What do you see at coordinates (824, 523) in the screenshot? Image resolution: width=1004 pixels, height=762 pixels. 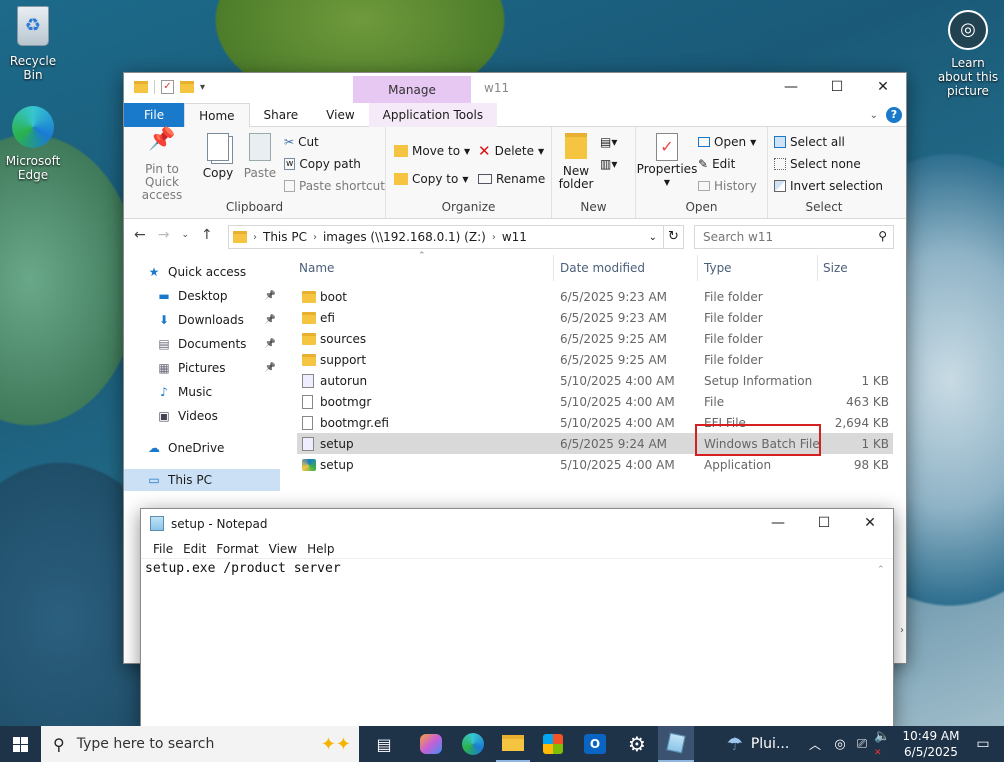 I see `notepad-maximize-button: ☐` at bounding box center [824, 523].